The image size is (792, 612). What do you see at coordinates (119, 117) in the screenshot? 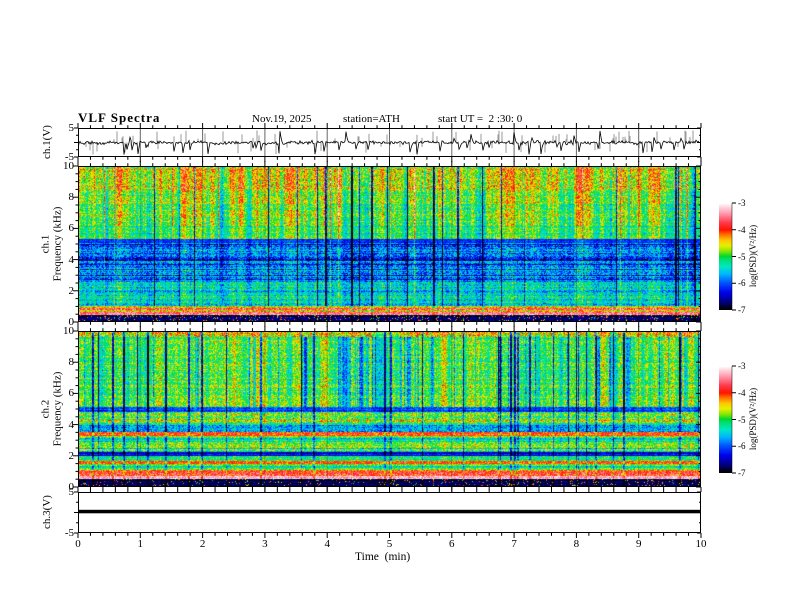
I see `figure-title: VLF Spectra` at bounding box center [119, 117].